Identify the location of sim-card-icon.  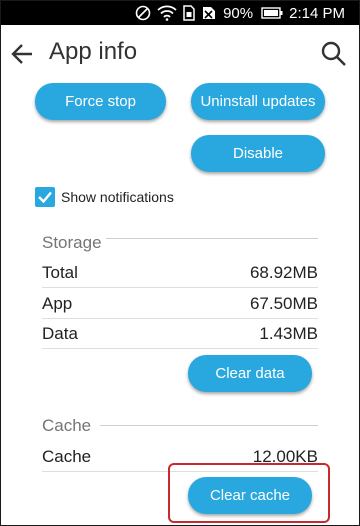
(189, 13).